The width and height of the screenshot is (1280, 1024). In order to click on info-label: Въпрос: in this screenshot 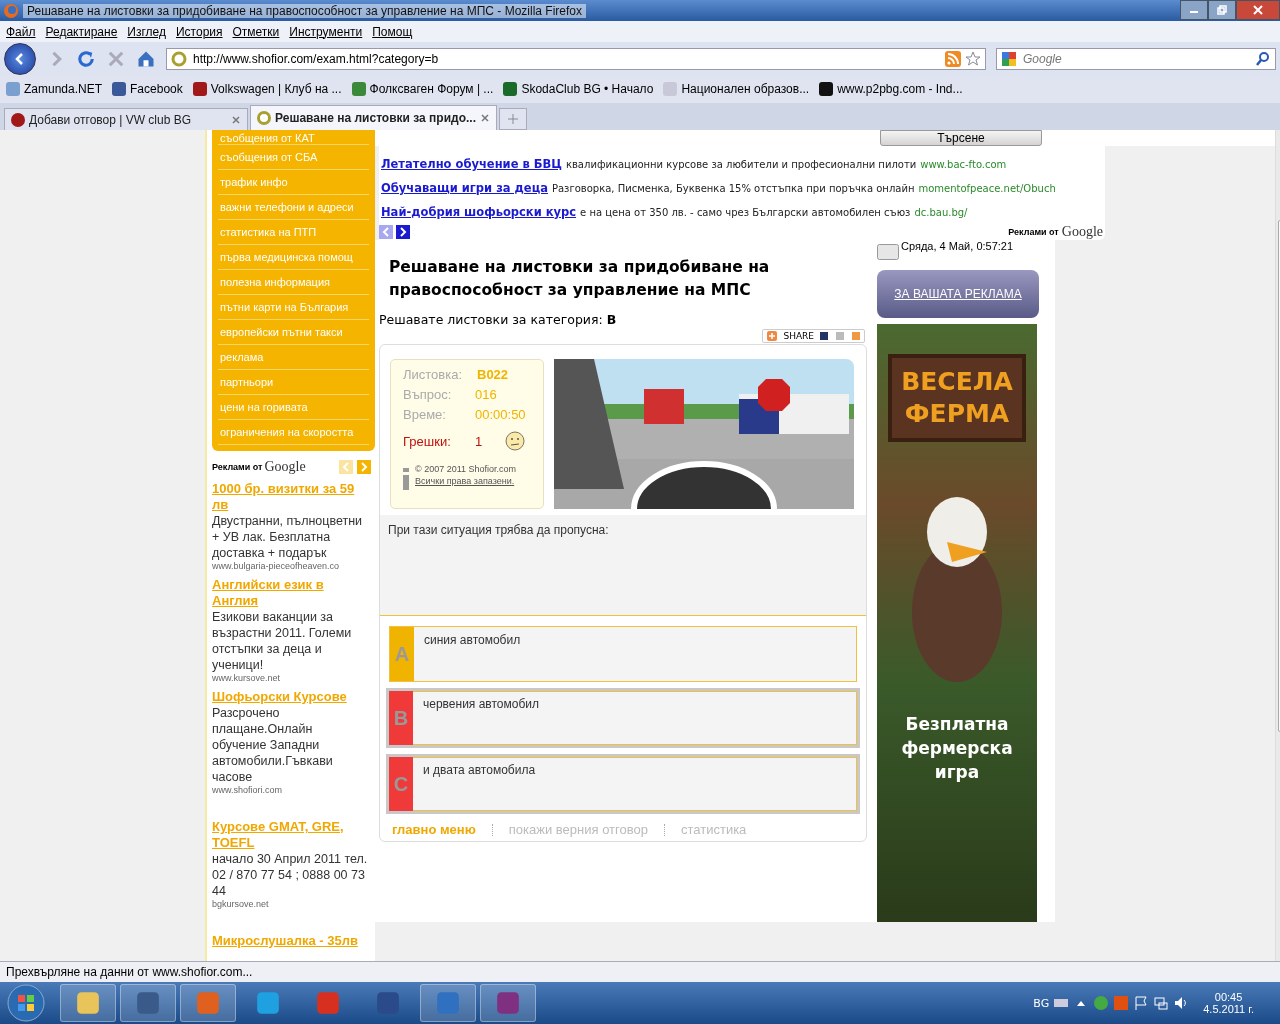, I will do `click(428, 394)`.